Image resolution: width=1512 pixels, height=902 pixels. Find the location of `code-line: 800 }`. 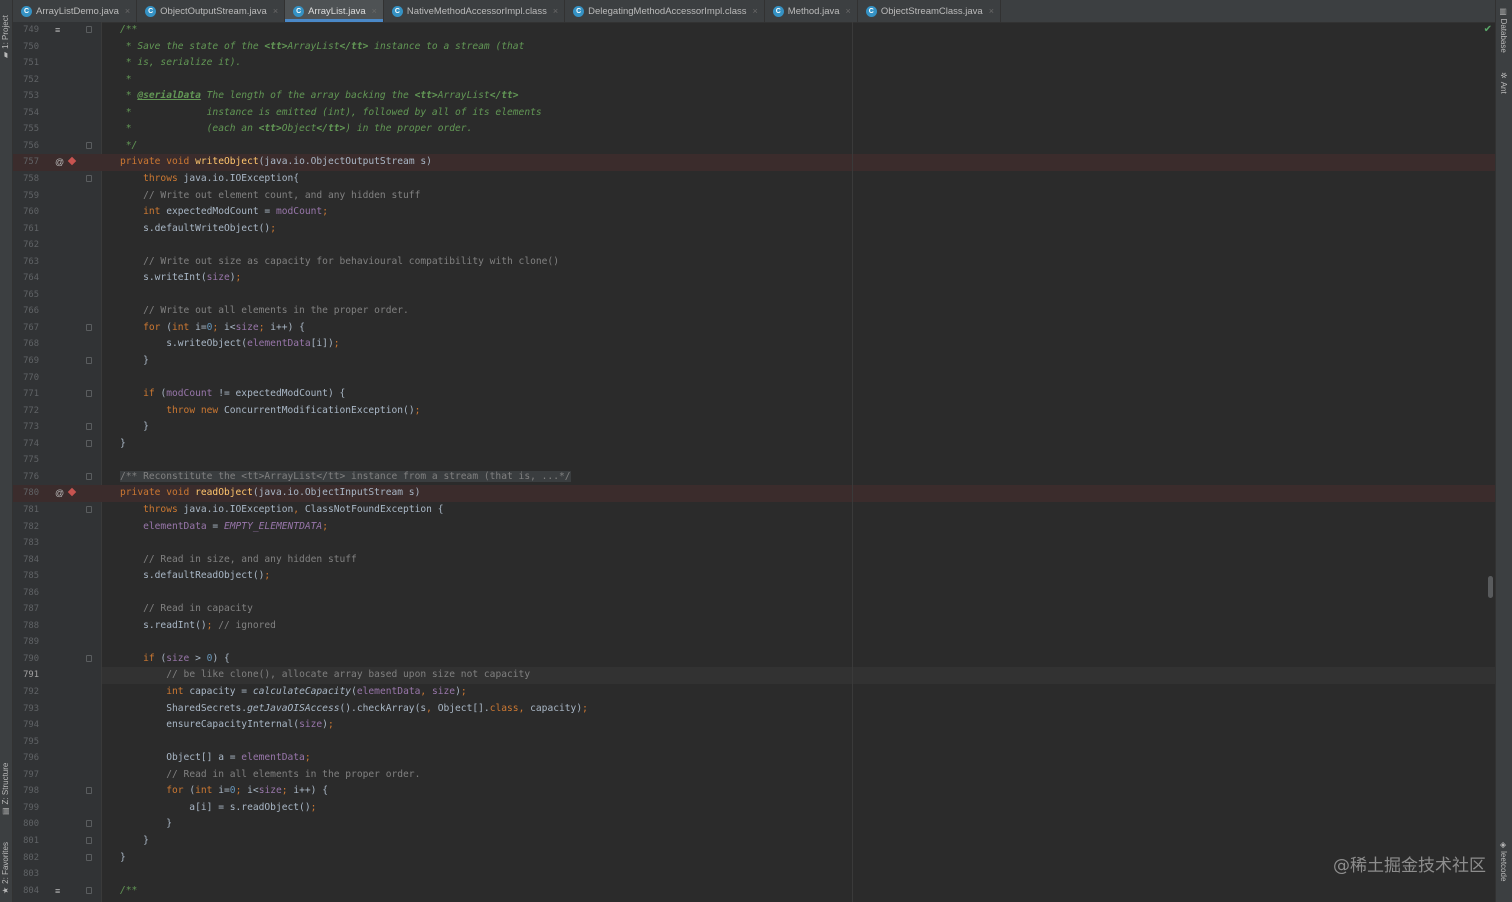

code-line: 800 } is located at coordinates (754, 824).